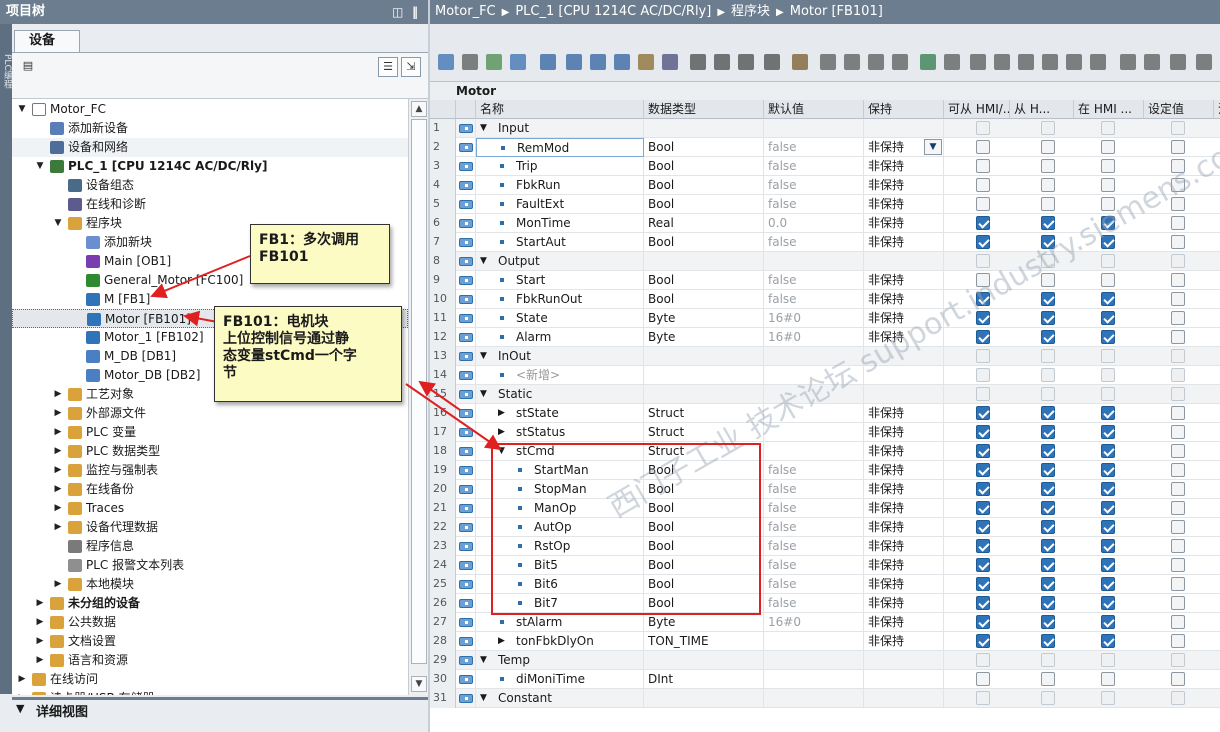  I want to click on name-cell: Alarm, so click(560, 337).